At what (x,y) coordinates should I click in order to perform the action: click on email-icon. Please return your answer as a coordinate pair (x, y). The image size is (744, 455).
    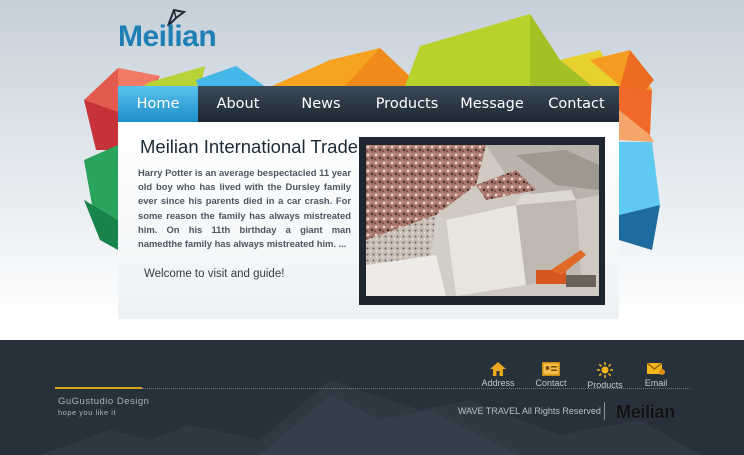
    Looking at the image, I should click on (656, 368).